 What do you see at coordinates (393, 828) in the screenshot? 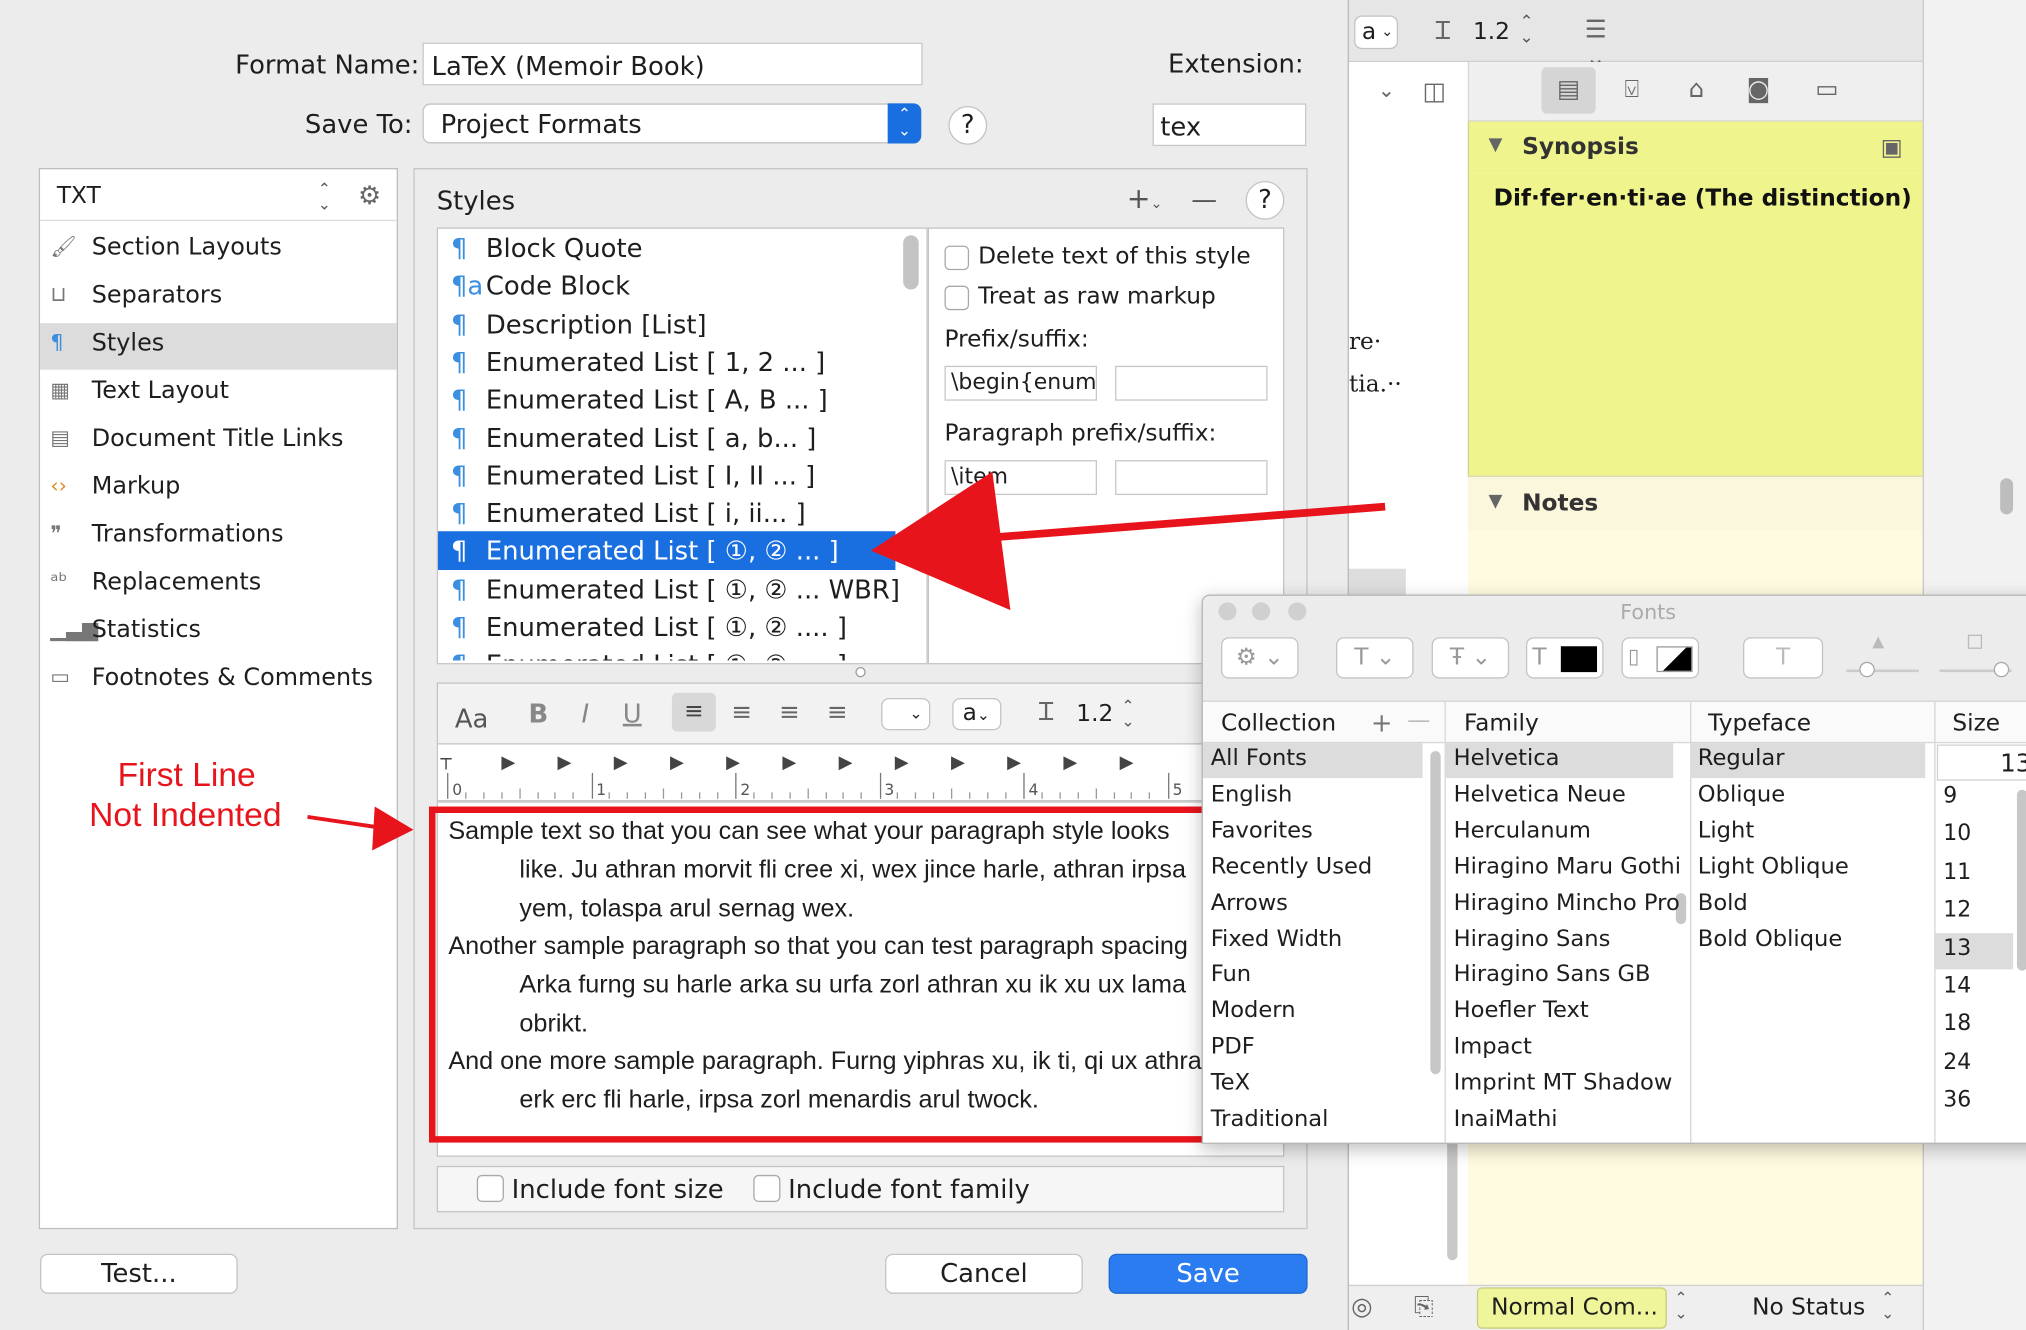
I see `small-arrow-head` at bounding box center [393, 828].